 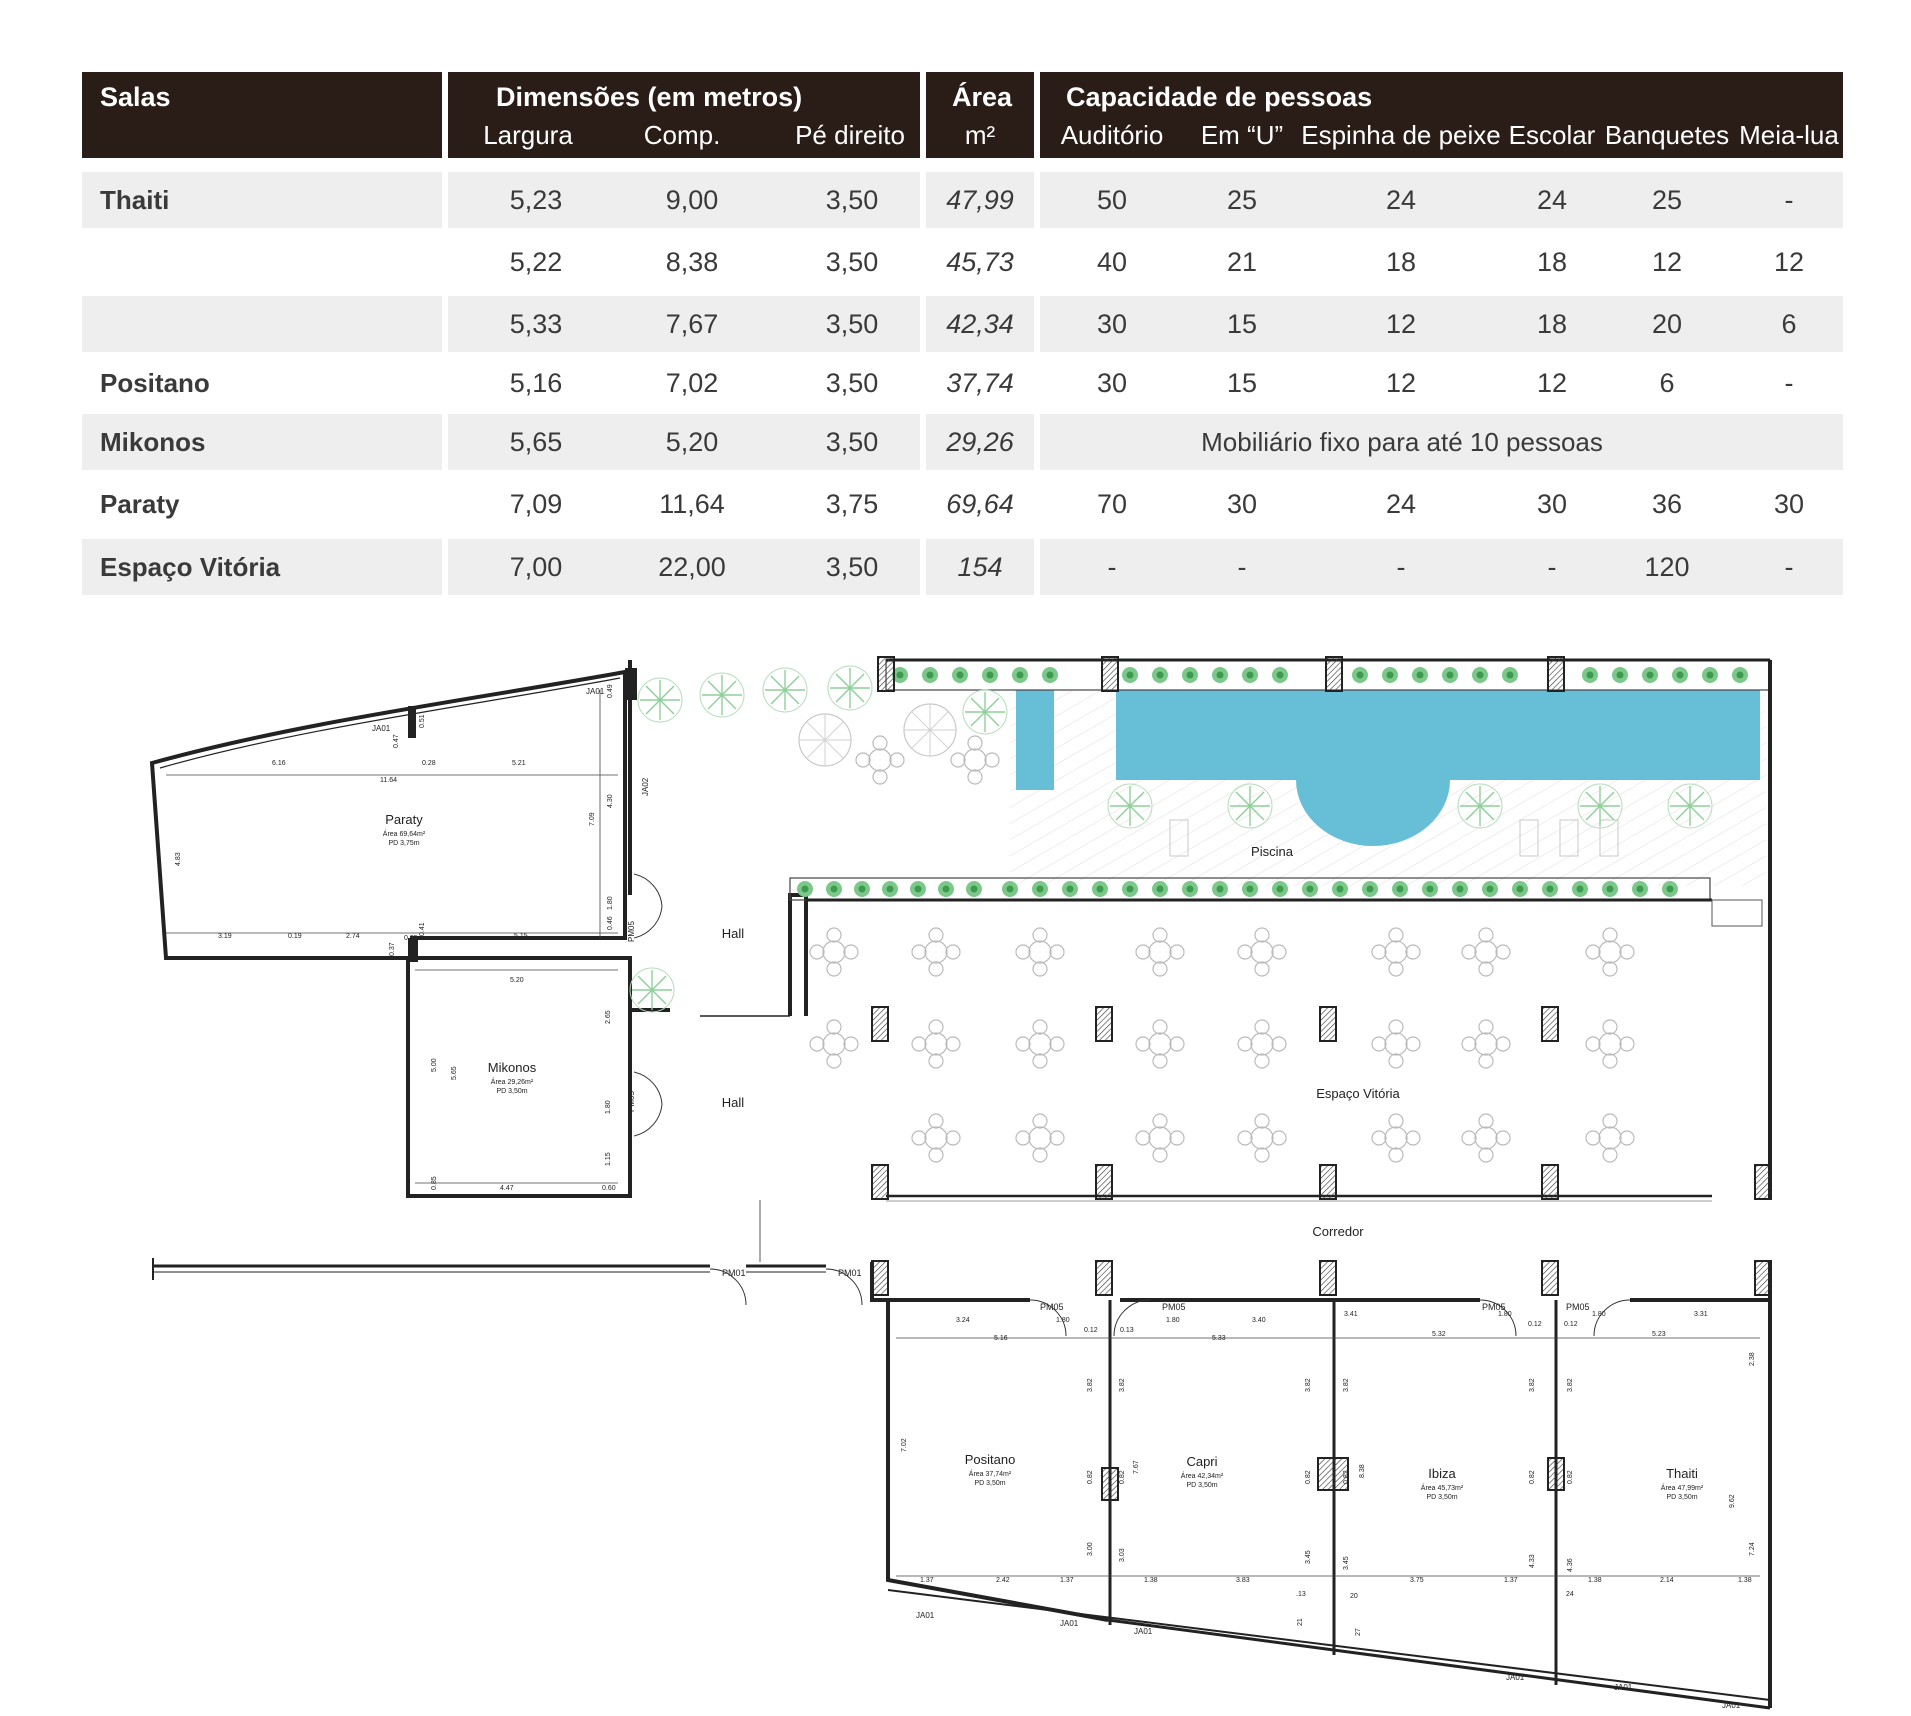 What do you see at coordinates (610, 801) in the screenshot?
I see `svg-text: 4.30` at bounding box center [610, 801].